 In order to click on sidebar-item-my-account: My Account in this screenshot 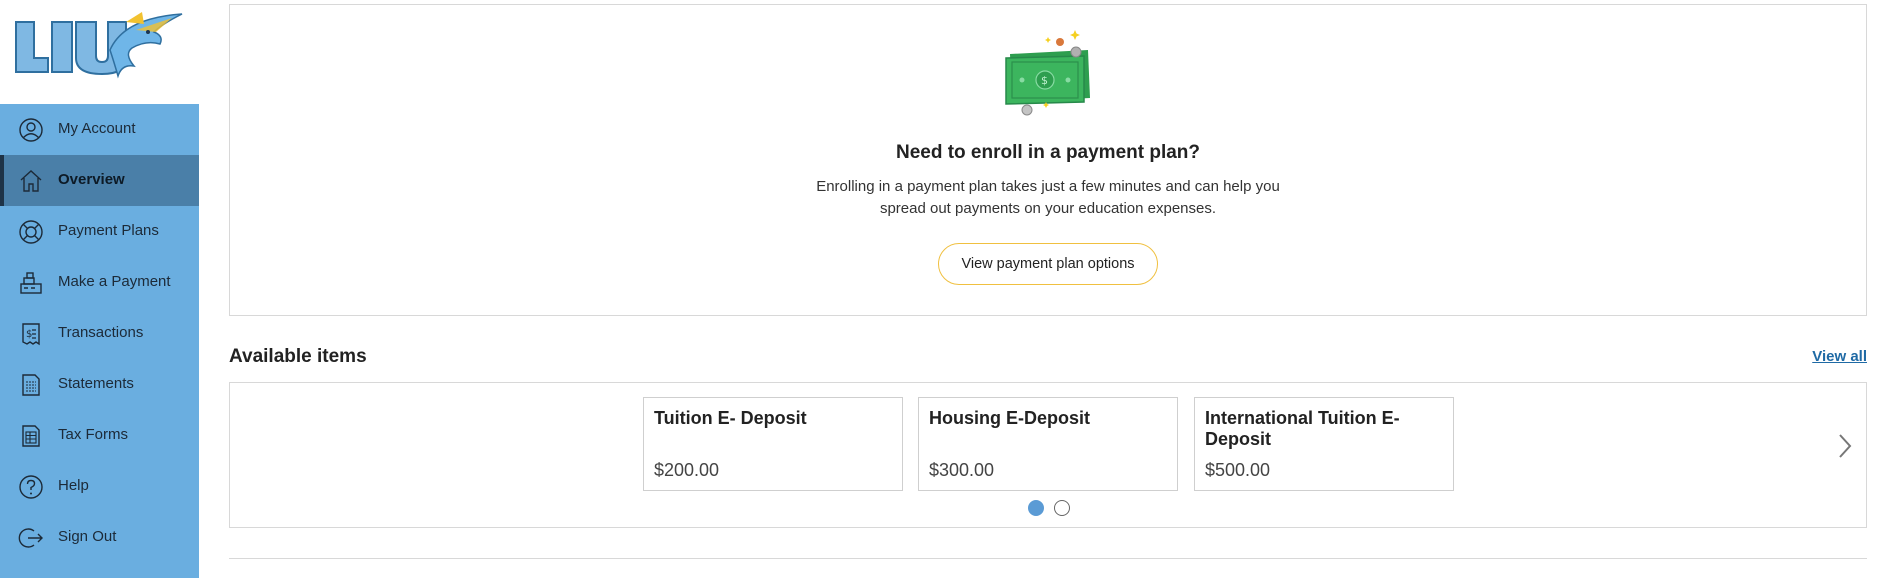, I will do `click(99, 129)`.